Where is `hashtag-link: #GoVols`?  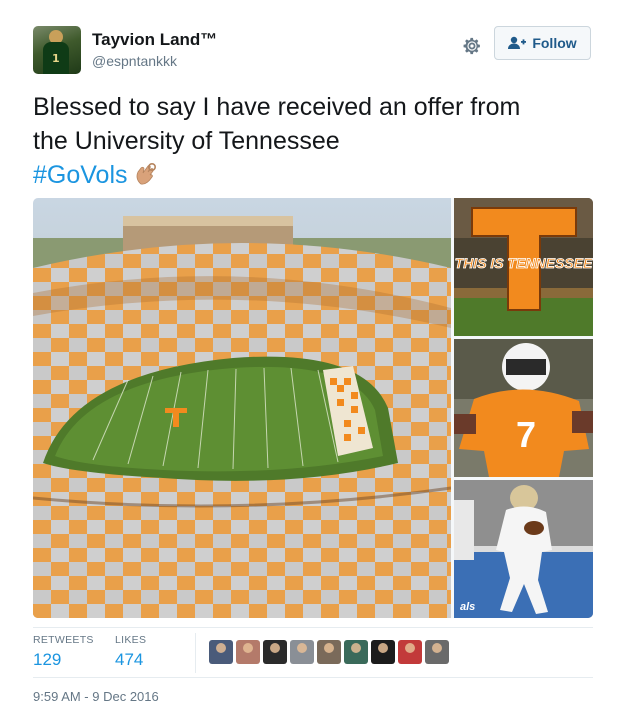 hashtag-link: #GoVols is located at coordinates (80, 175).